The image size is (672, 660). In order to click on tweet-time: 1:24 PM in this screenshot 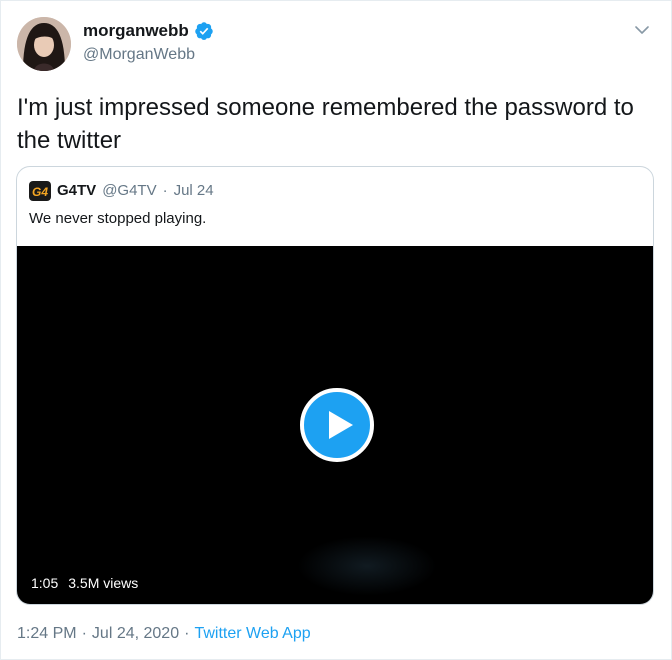, I will do `click(47, 634)`.